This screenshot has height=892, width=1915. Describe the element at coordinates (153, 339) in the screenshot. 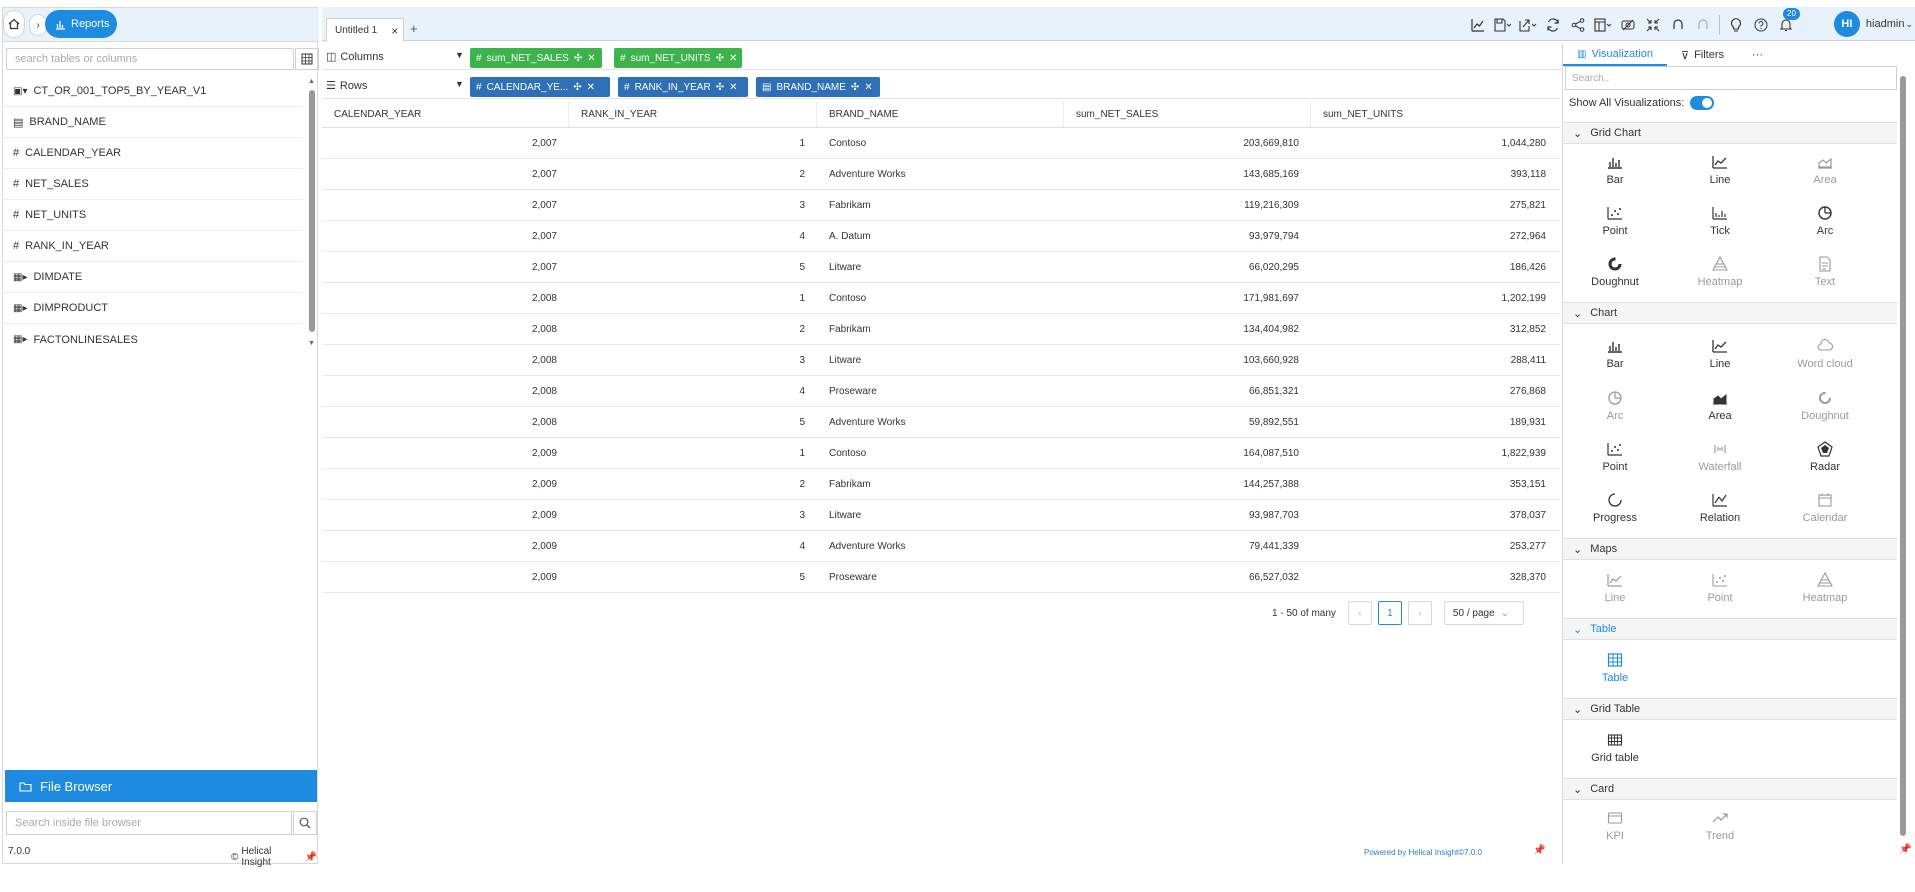

I see `tree-item-table: ▦▸ FACTONLINESALES` at that location.